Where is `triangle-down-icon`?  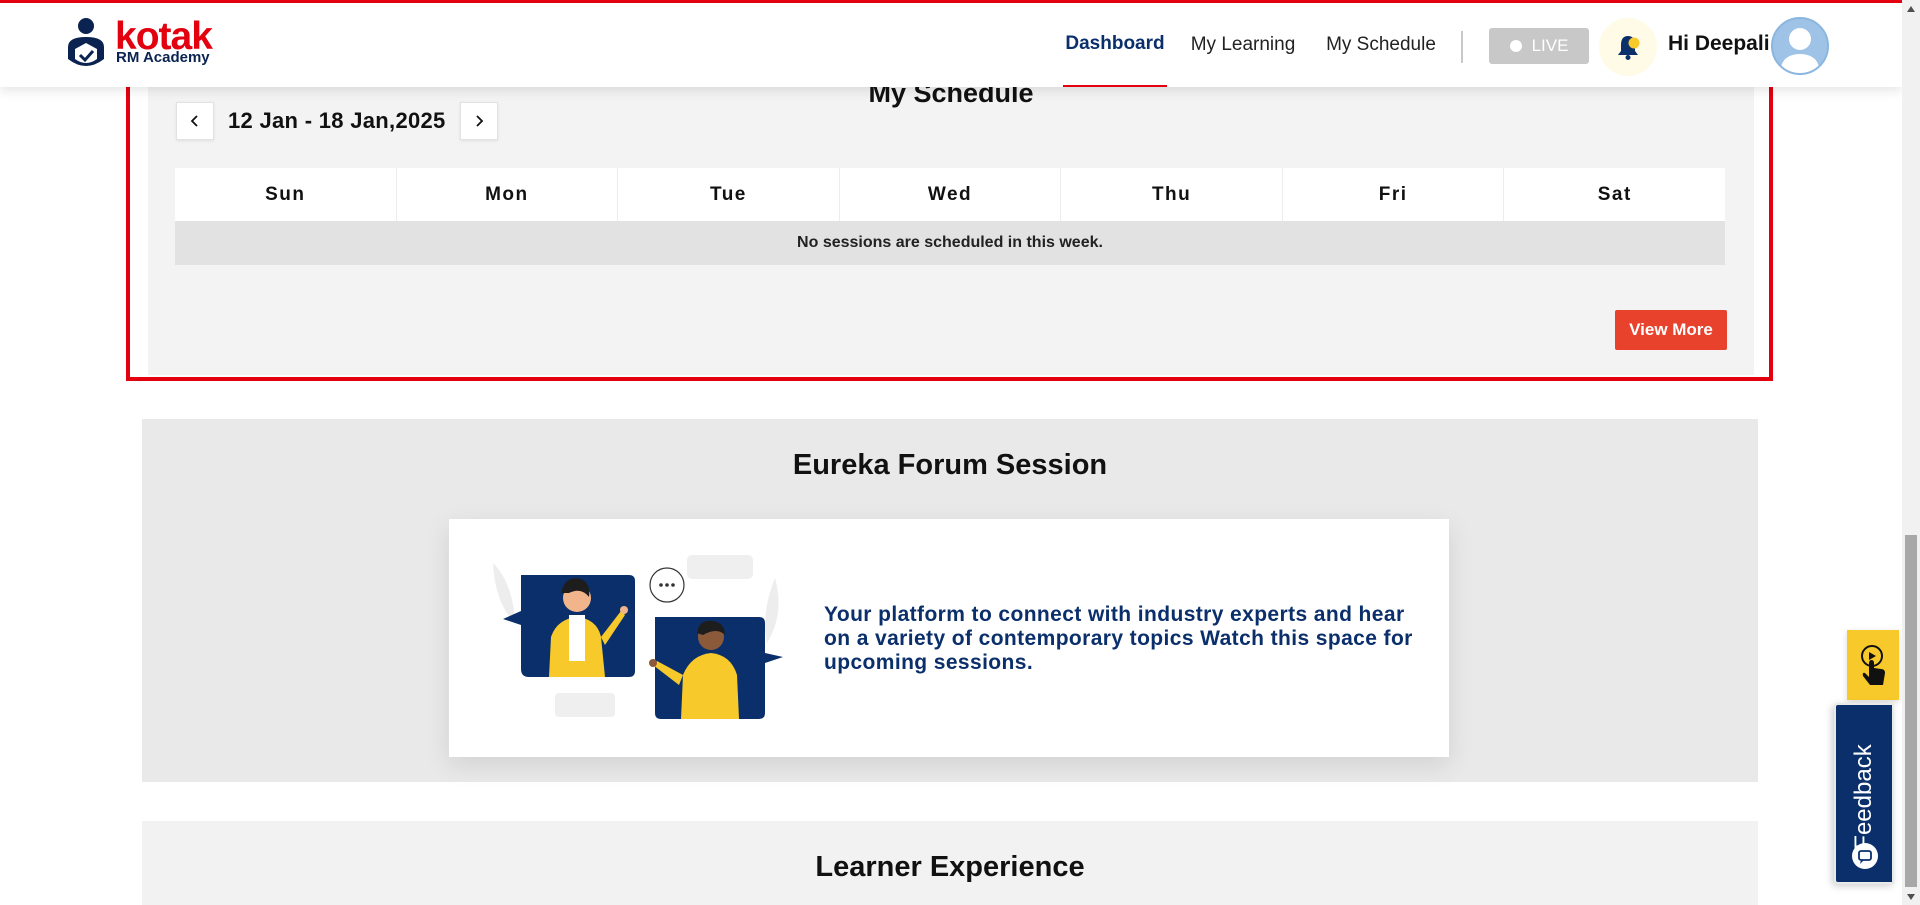
triangle-down-icon is located at coordinates (1911, 896).